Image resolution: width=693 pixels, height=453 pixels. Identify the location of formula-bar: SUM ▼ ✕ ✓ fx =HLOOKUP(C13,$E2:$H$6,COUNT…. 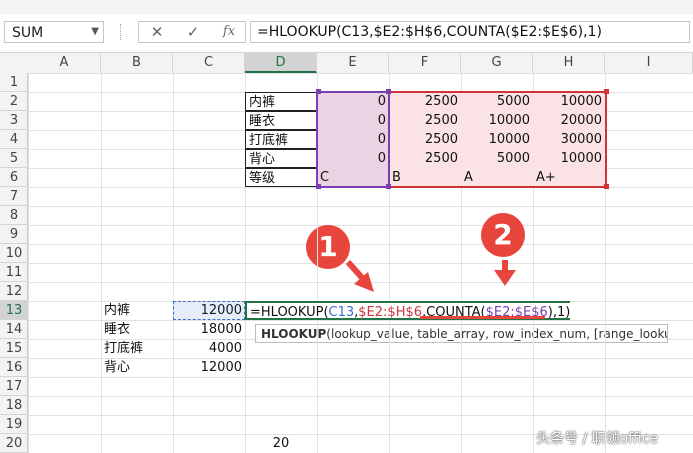
(346, 33).